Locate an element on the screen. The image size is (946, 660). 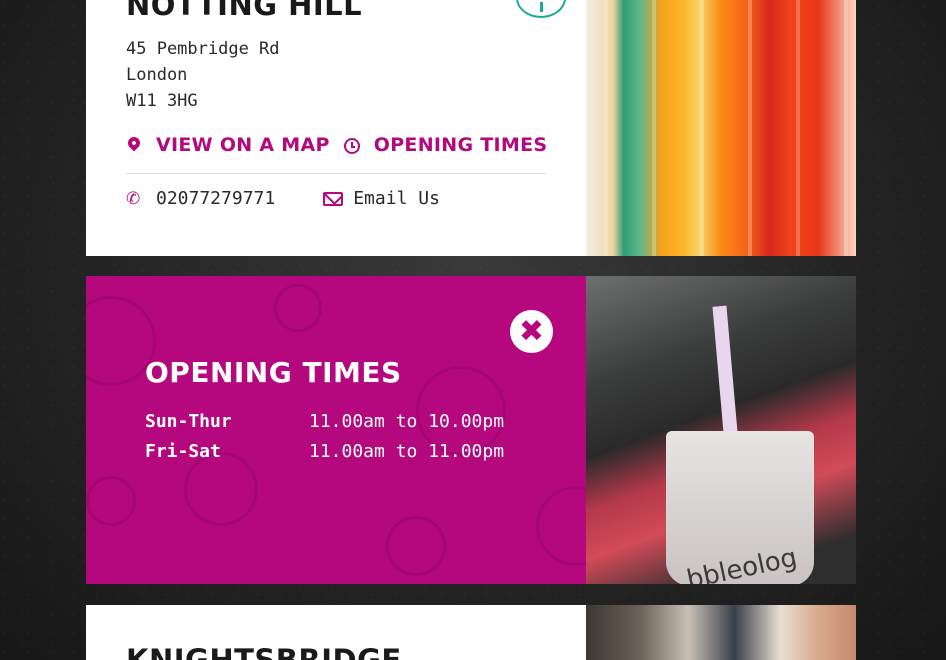
view-on-map-link: VIEW ON A MAP is located at coordinates (227, 145).